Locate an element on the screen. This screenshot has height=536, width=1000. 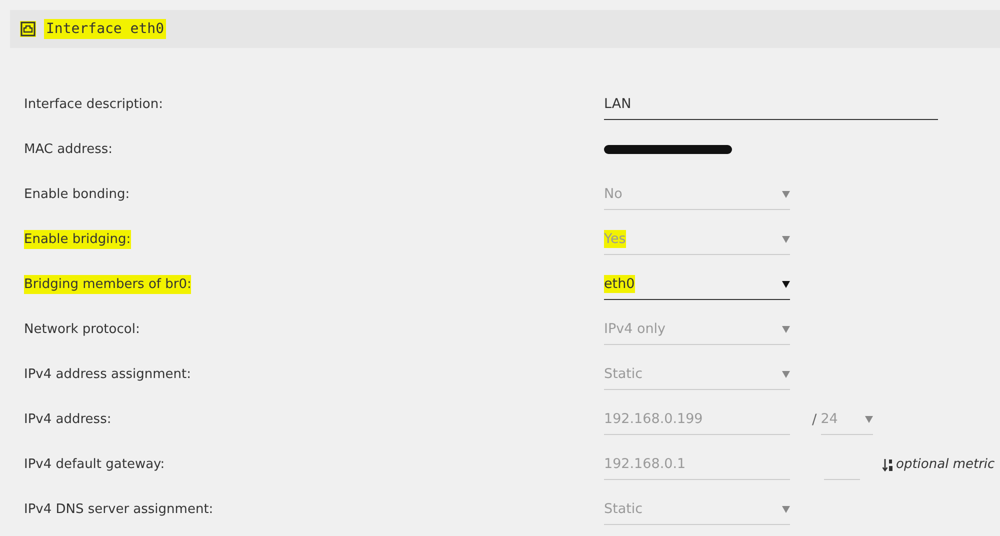
field-label: IPv4 address: is located at coordinates (68, 420).